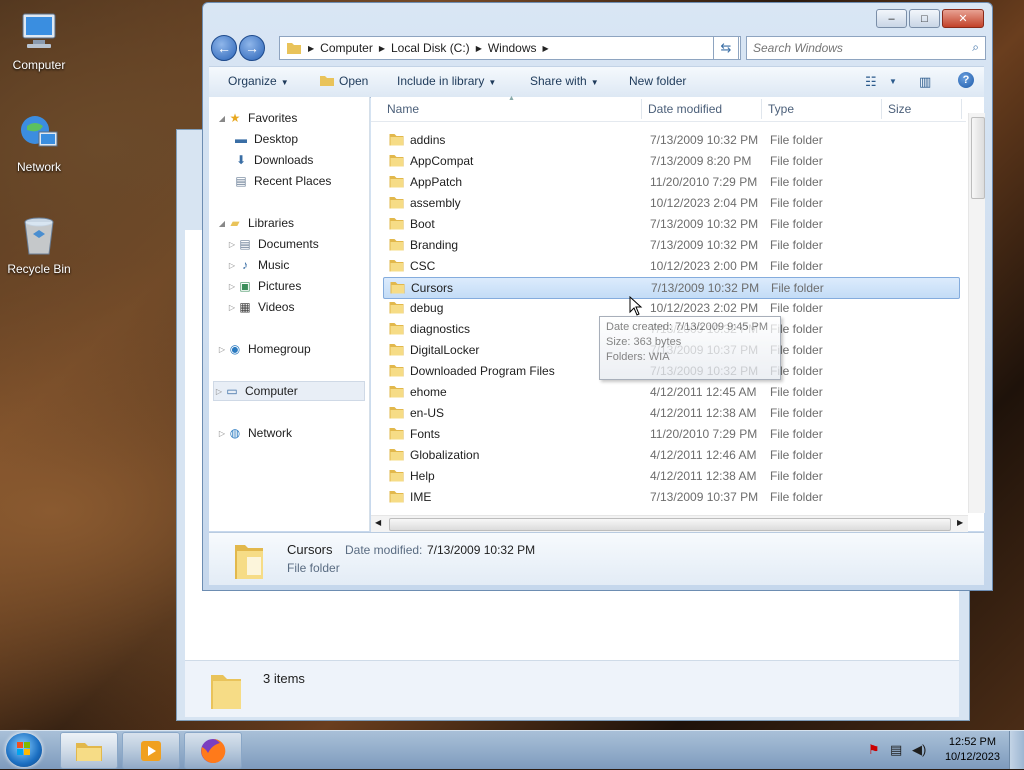 This screenshot has width=1024, height=770. What do you see at coordinates (384, 550) in the screenshot?
I see `date-modified-label: Date modified:` at bounding box center [384, 550].